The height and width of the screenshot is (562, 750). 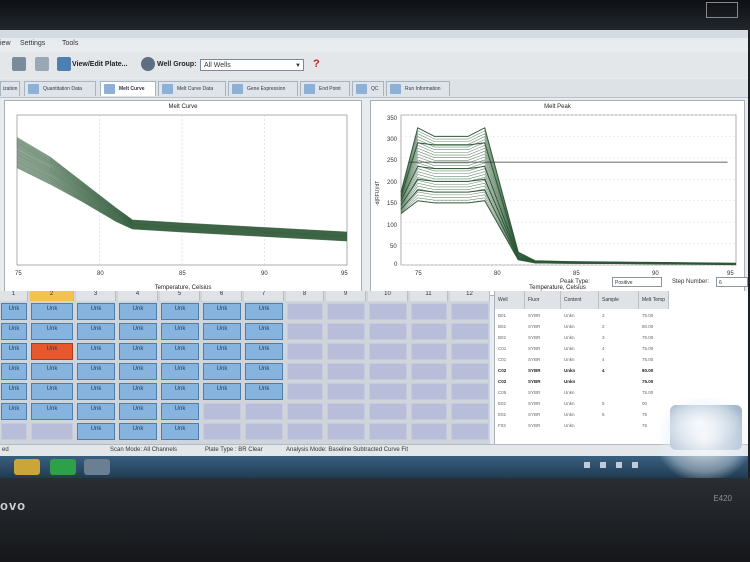 I want to click on column-header: 5, so click(x=180, y=296).